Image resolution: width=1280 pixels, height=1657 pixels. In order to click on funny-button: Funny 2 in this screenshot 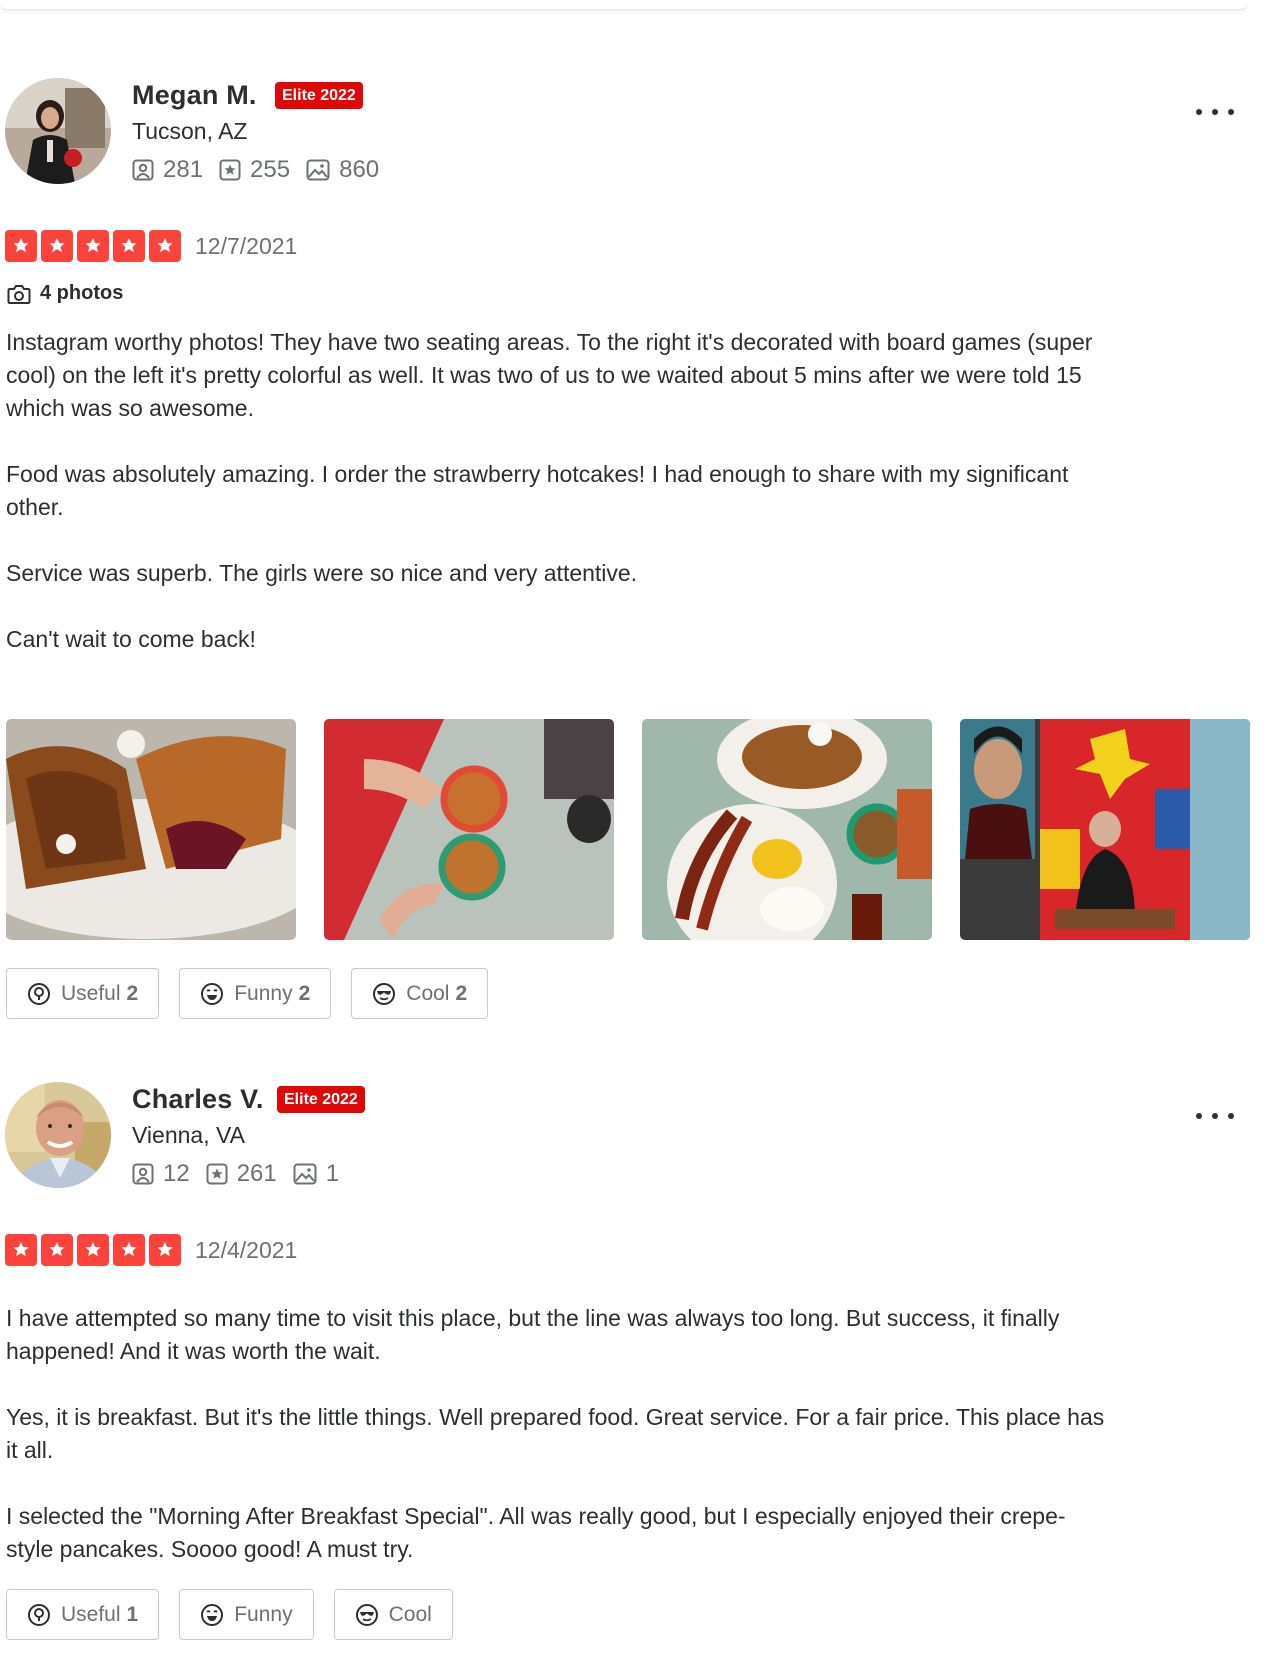, I will do `click(255, 993)`.